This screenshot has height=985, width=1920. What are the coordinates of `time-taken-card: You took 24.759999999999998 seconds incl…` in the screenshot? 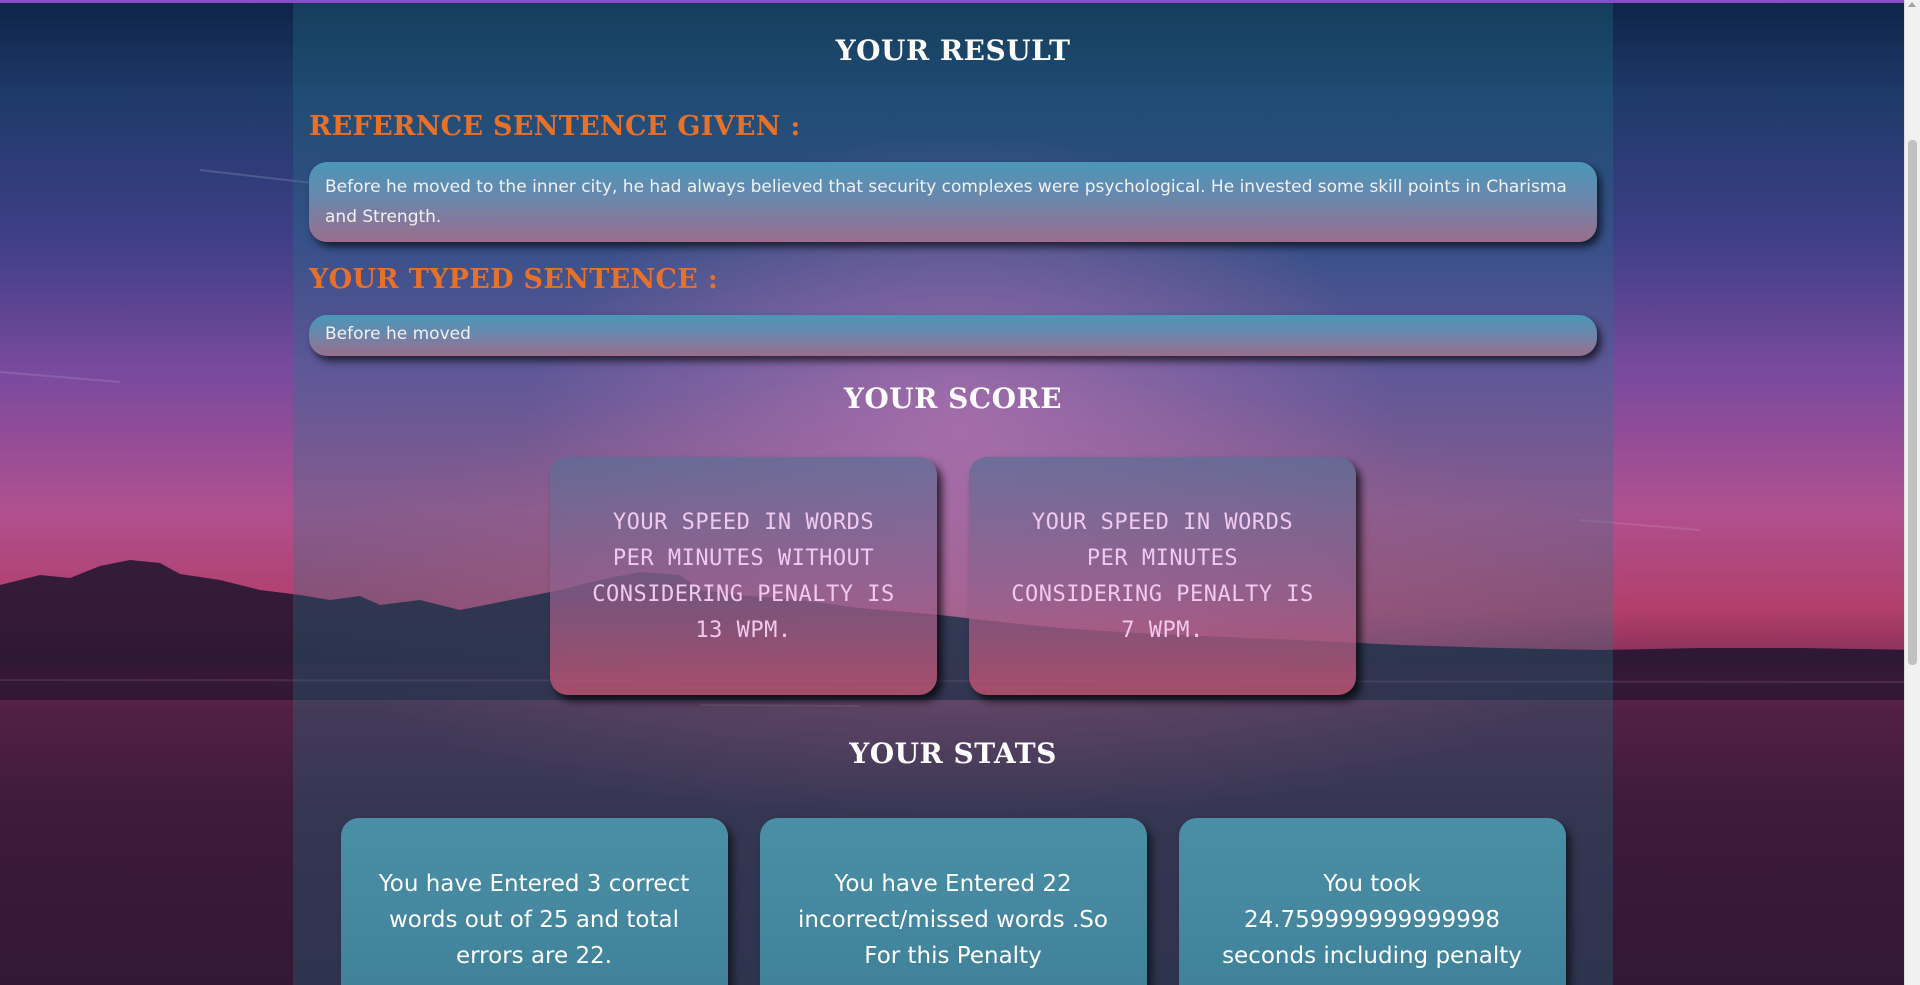 It's located at (1372, 901).